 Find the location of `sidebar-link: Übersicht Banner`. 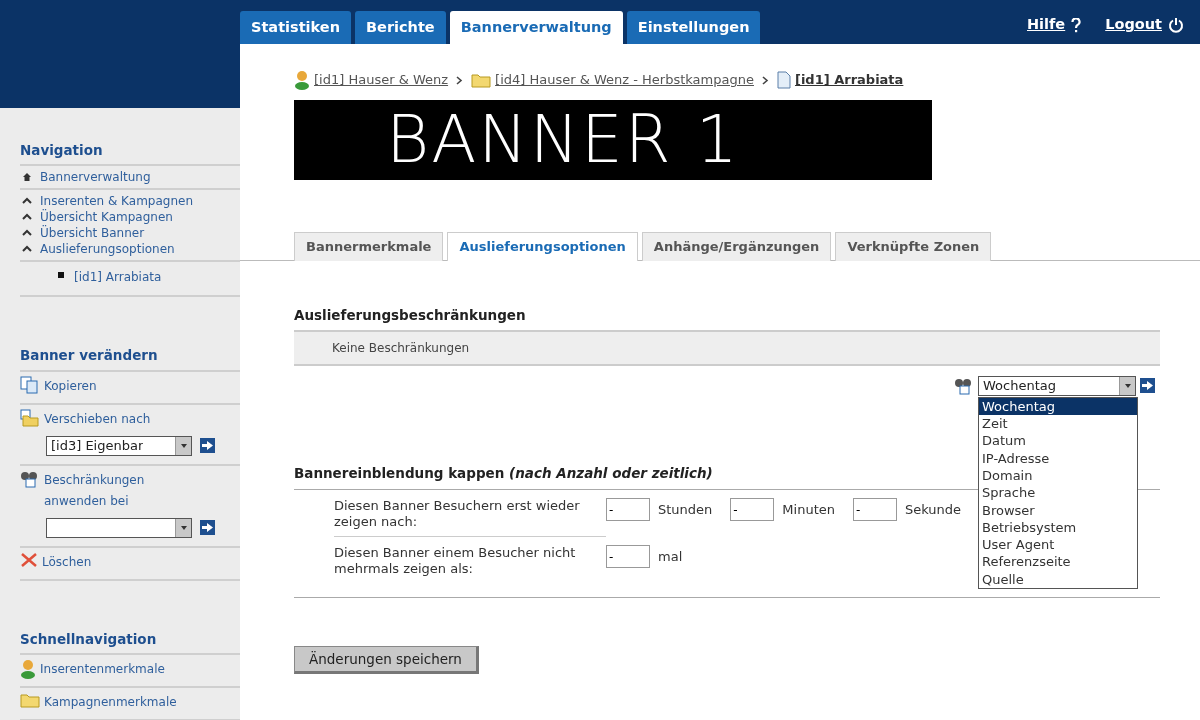

sidebar-link: Übersicht Banner is located at coordinates (92, 233).